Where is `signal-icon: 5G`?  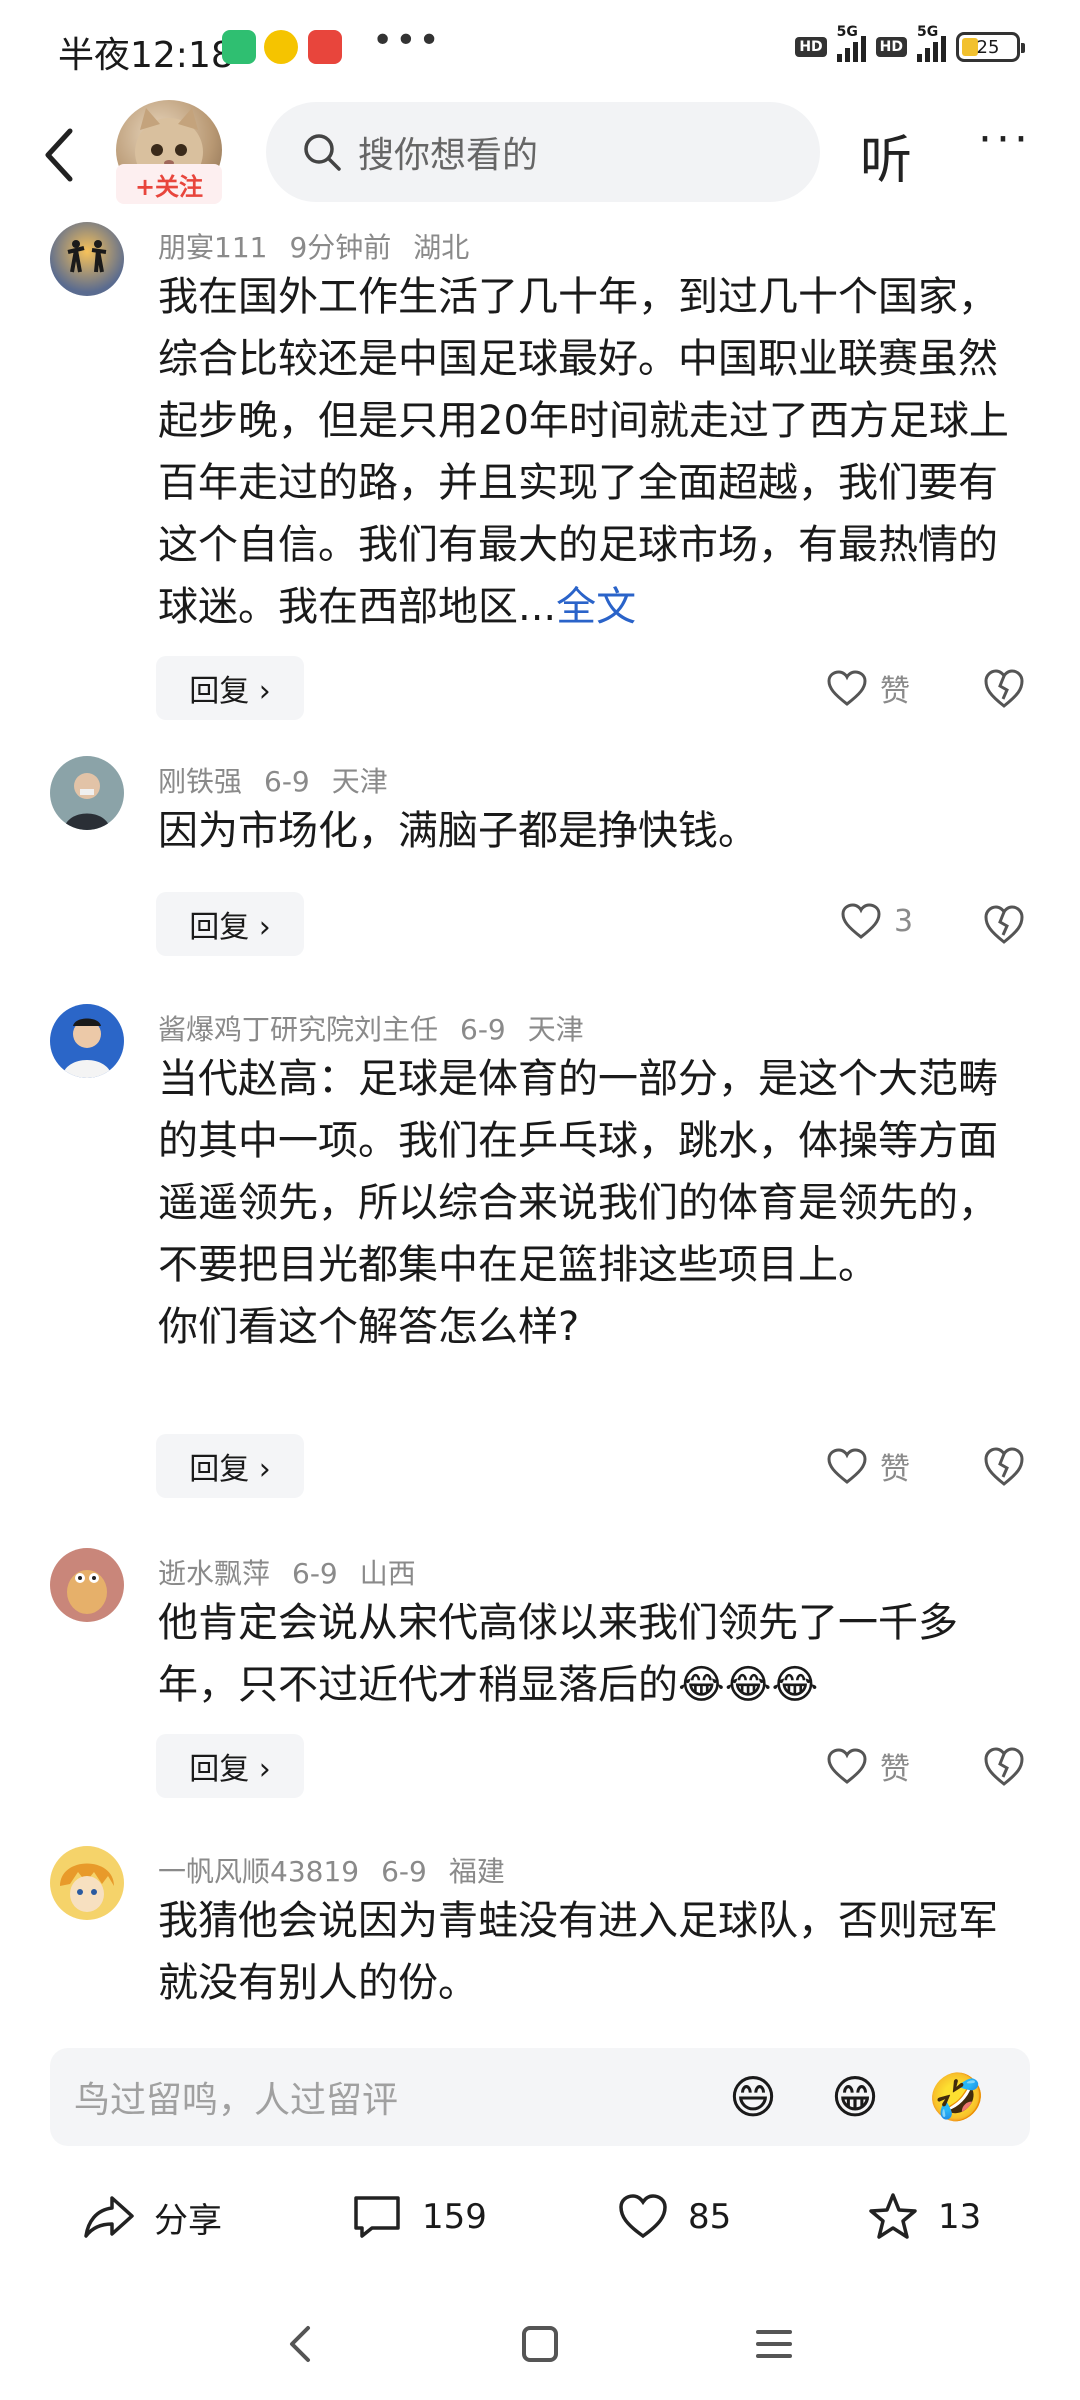
signal-icon: 5G is located at coordinates (851, 43).